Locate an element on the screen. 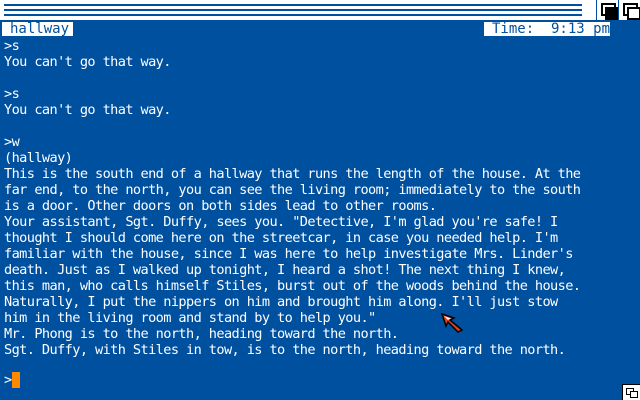 The height and width of the screenshot is (400, 640). room-name: hallway is located at coordinates (37, 29).